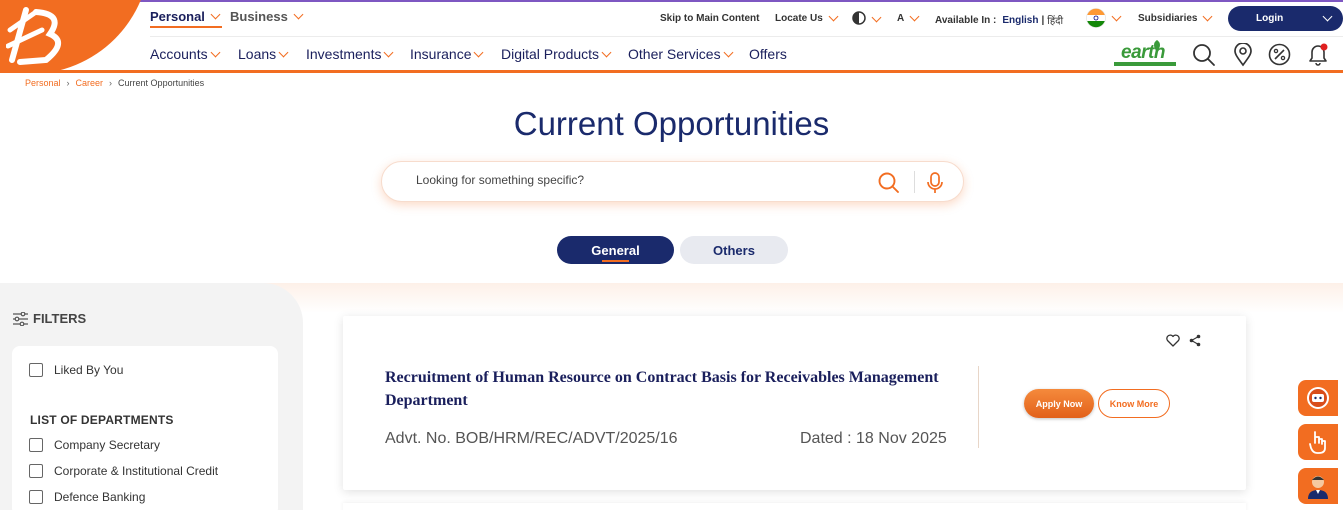  Describe the element at coordinates (671, 71) in the screenshot. I see `header-divider` at that location.